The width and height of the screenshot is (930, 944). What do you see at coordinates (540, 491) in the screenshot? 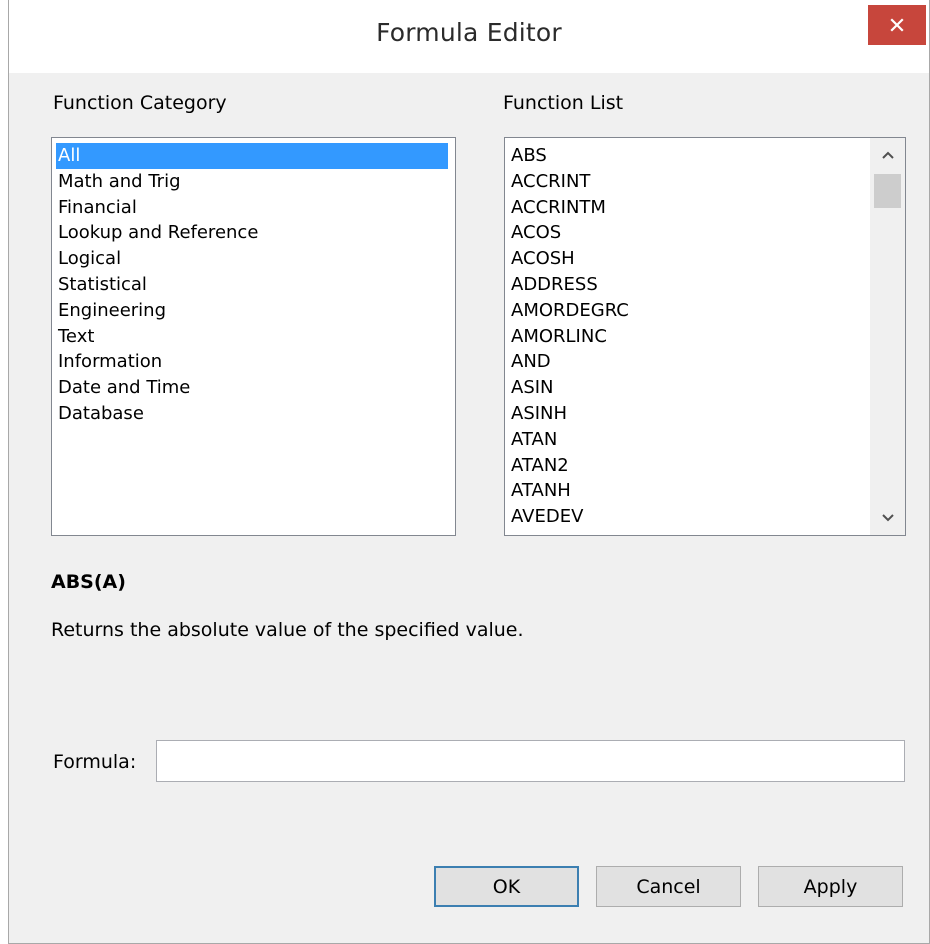
I see `function-list-item: ATANH` at bounding box center [540, 491].